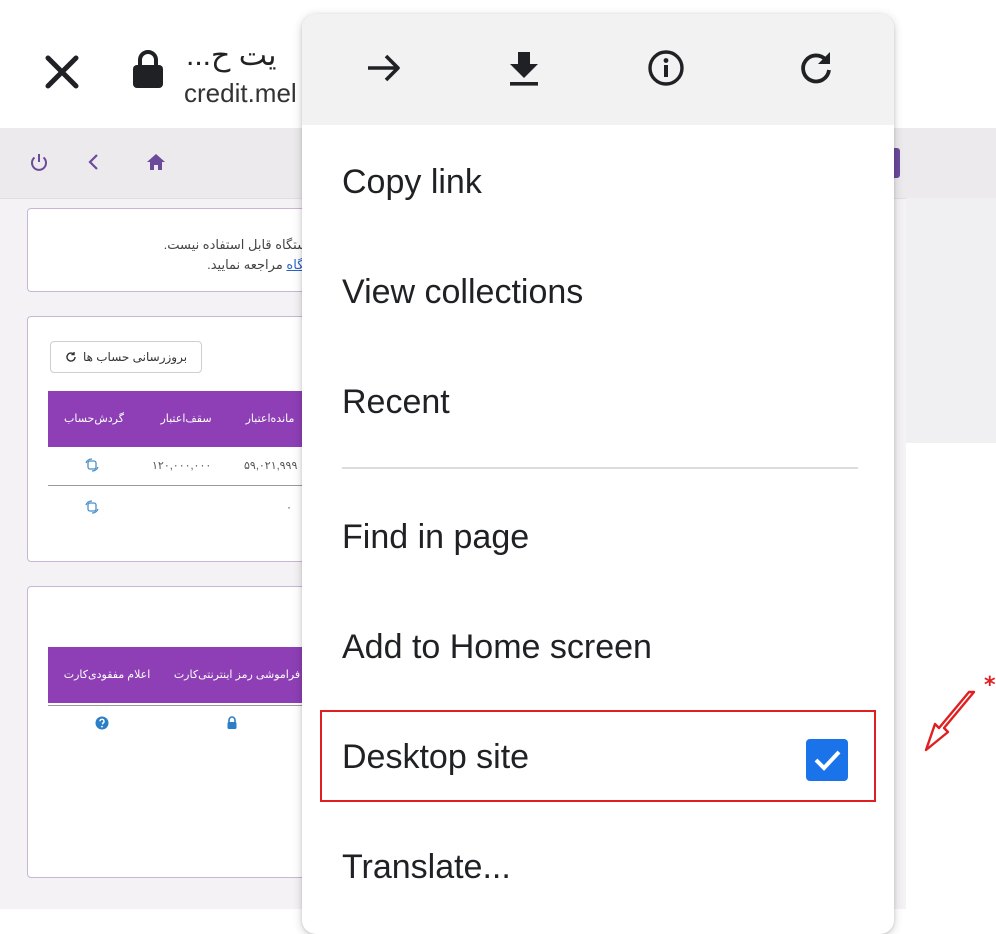 This screenshot has width=996, height=934. What do you see at coordinates (600, 468) in the screenshot?
I see `menu-divider` at bounding box center [600, 468].